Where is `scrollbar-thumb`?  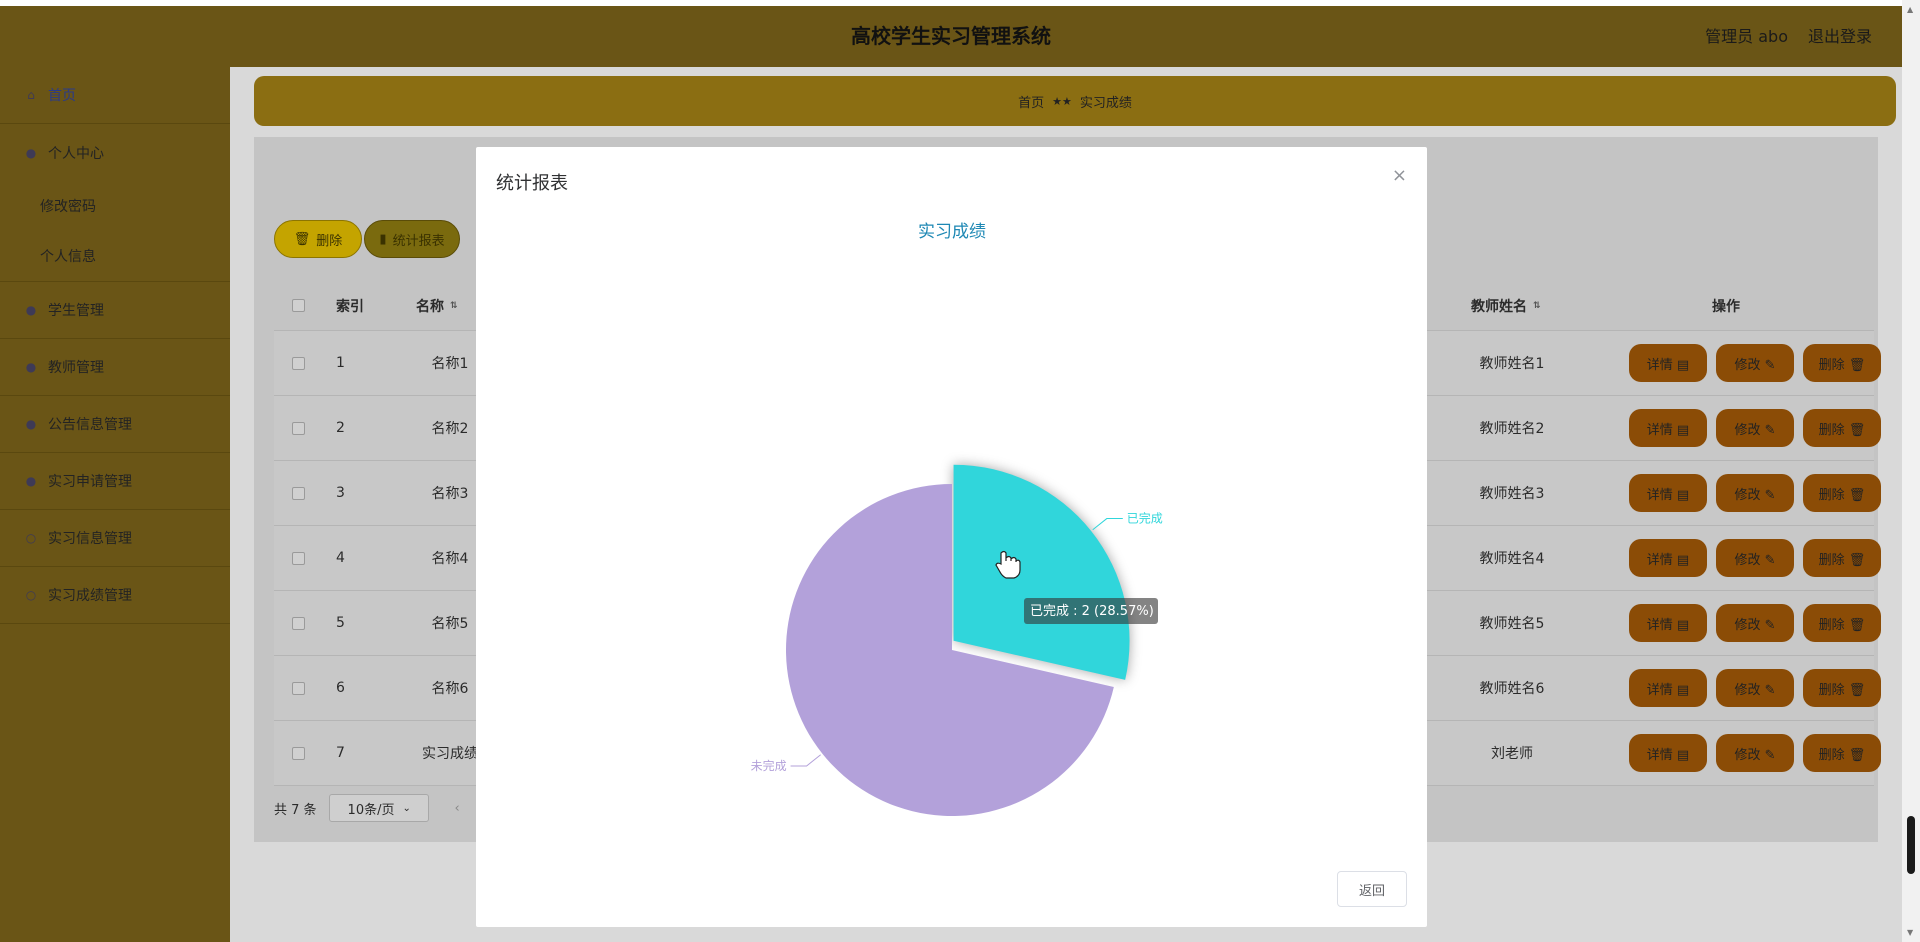 scrollbar-thumb is located at coordinates (1911, 845).